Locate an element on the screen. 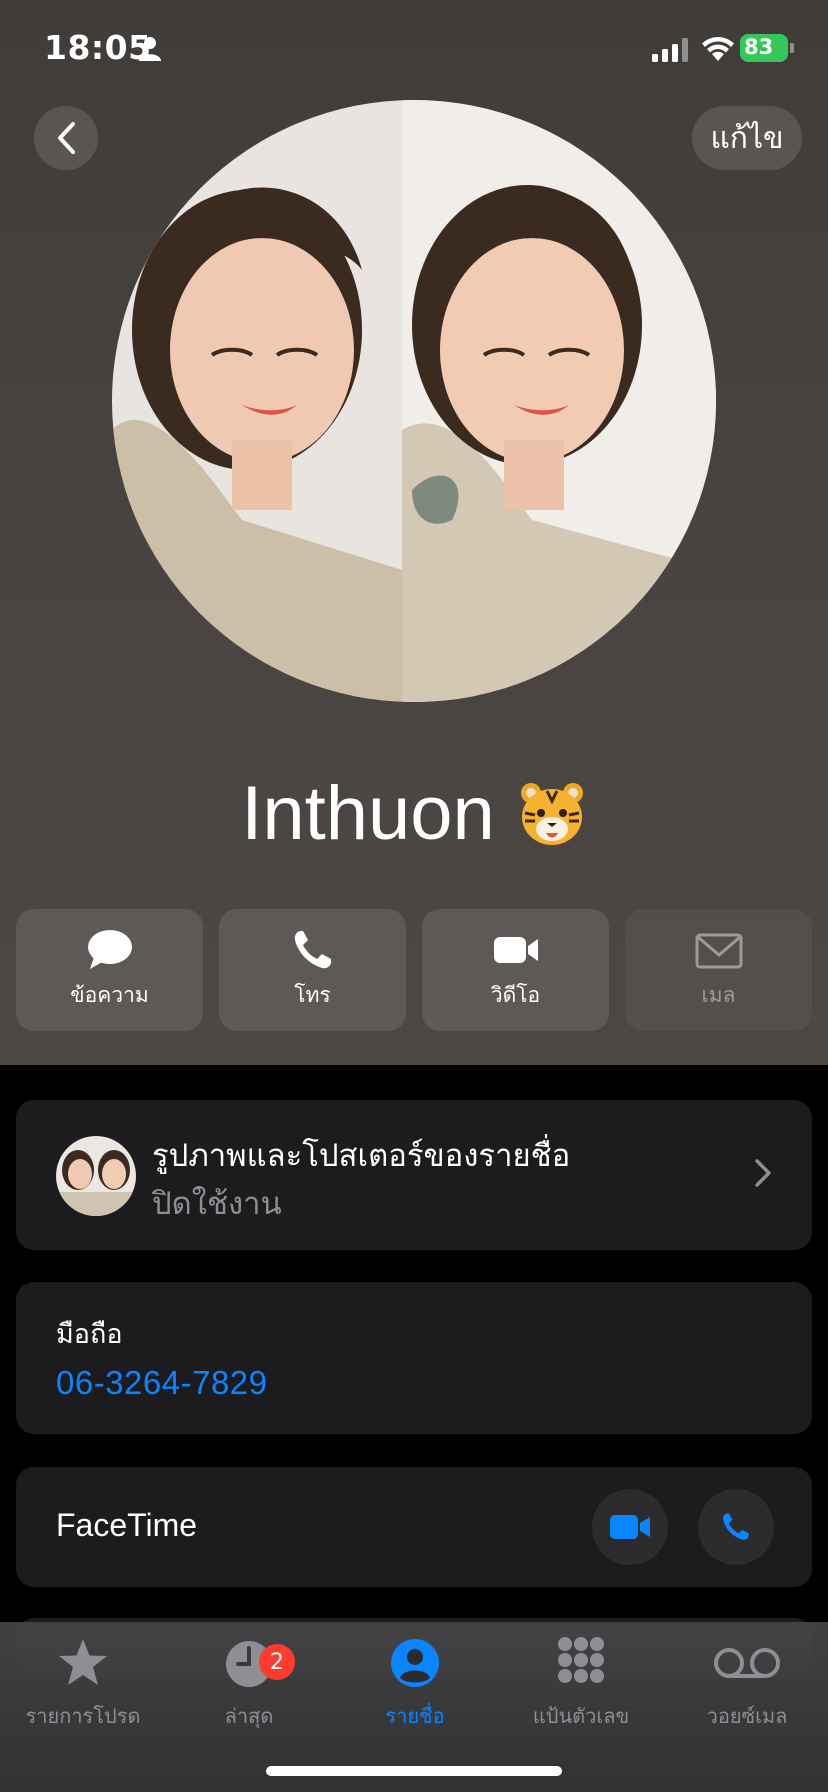 Image resolution: width=828 pixels, height=1792 pixels. tab-voicemail-label: วอยซ์เมล is located at coordinates (747, 1716).